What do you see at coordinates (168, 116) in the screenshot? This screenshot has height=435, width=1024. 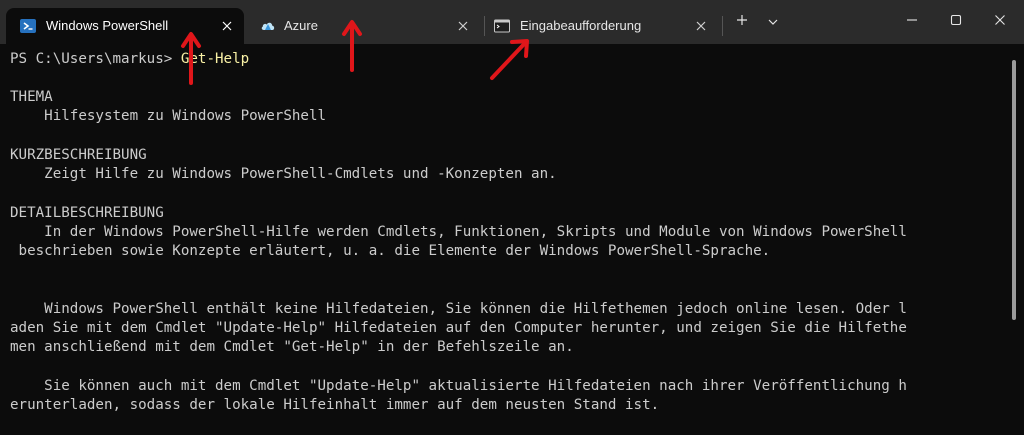 I see `output-line: Hilfesystem zu Windows PowerShell` at bounding box center [168, 116].